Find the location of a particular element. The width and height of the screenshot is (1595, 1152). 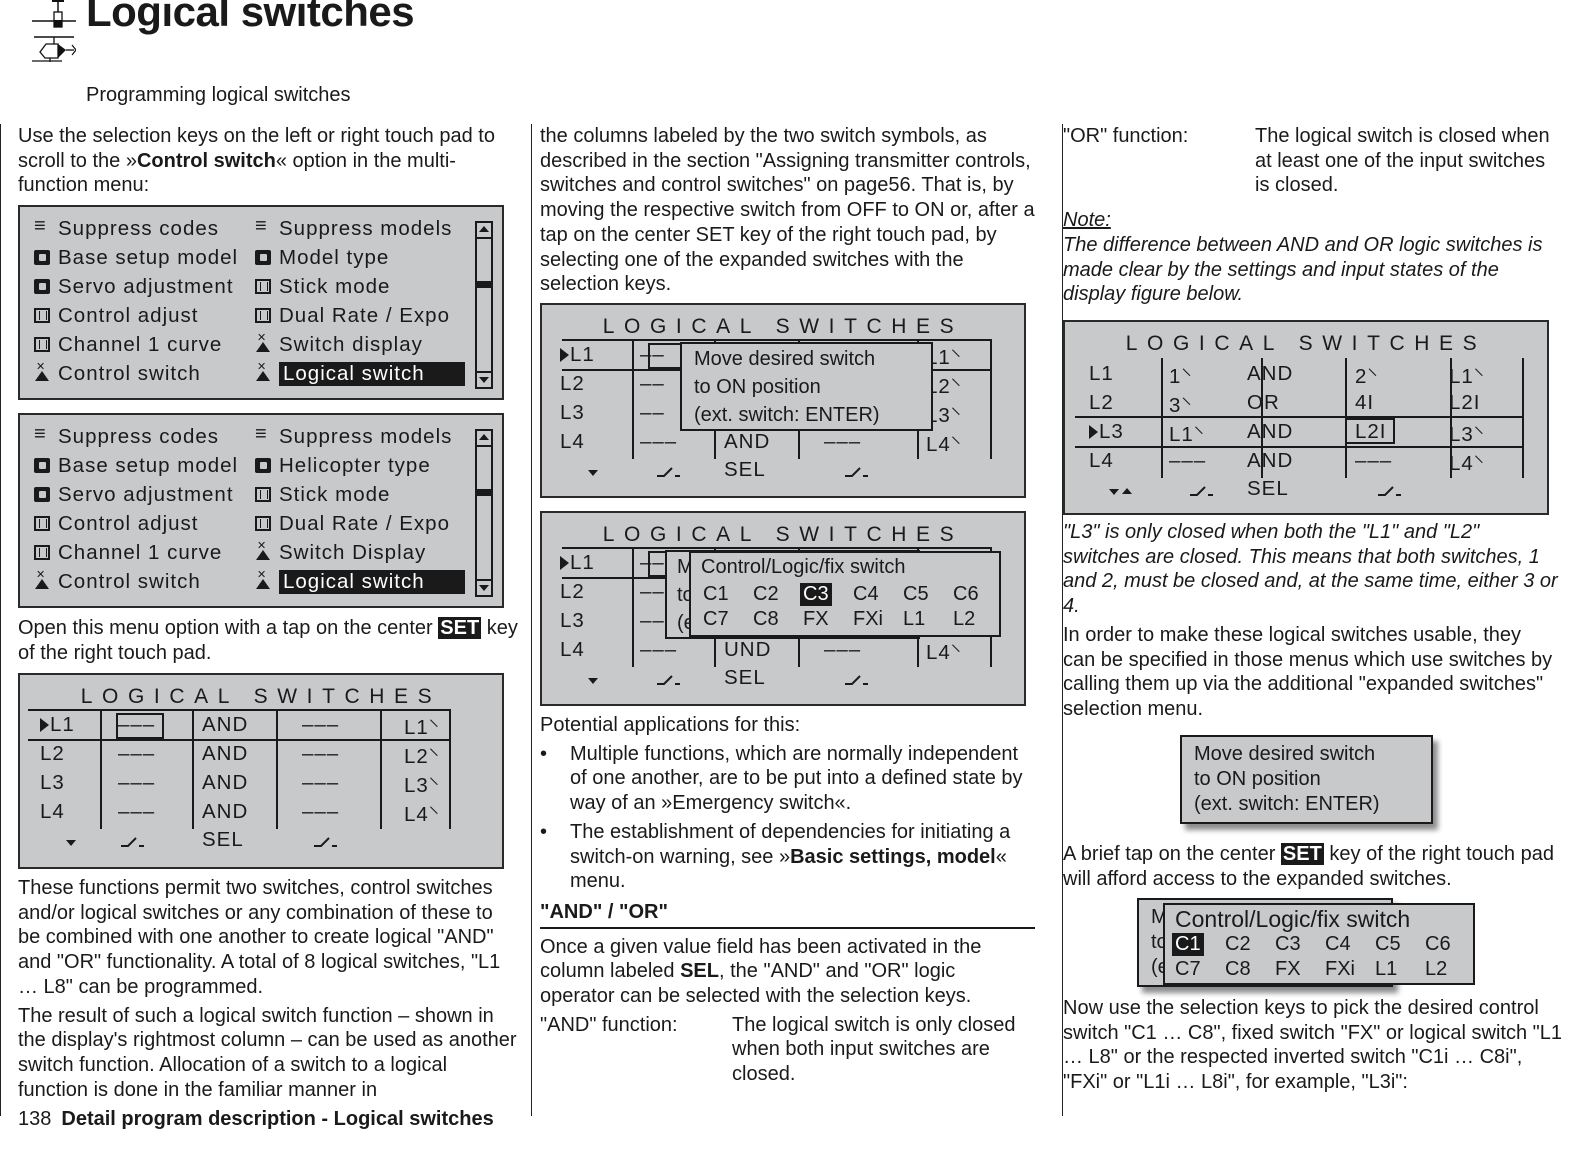

logical-switch-row: L3 L1⸌ AND L2I L3⸌ is located at coordinates (1306, 434).